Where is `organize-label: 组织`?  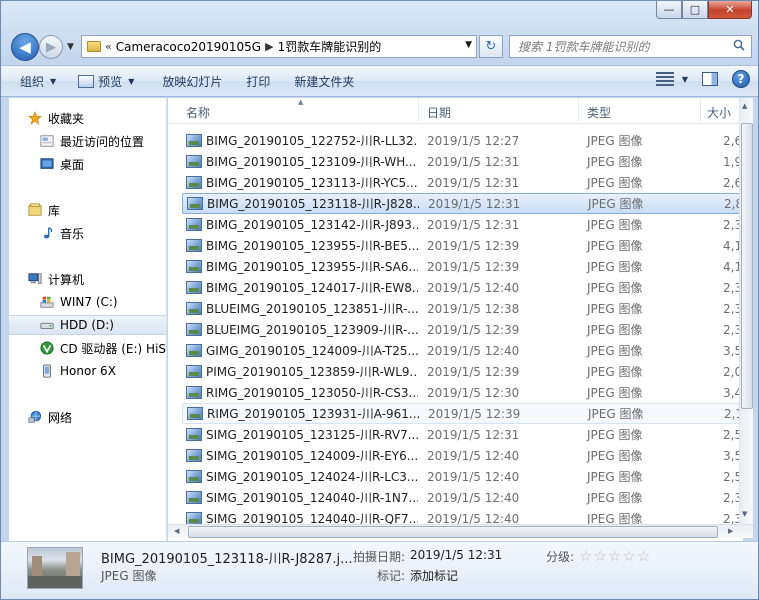 organize-label: 组织 is located at coordinates (32, 81).